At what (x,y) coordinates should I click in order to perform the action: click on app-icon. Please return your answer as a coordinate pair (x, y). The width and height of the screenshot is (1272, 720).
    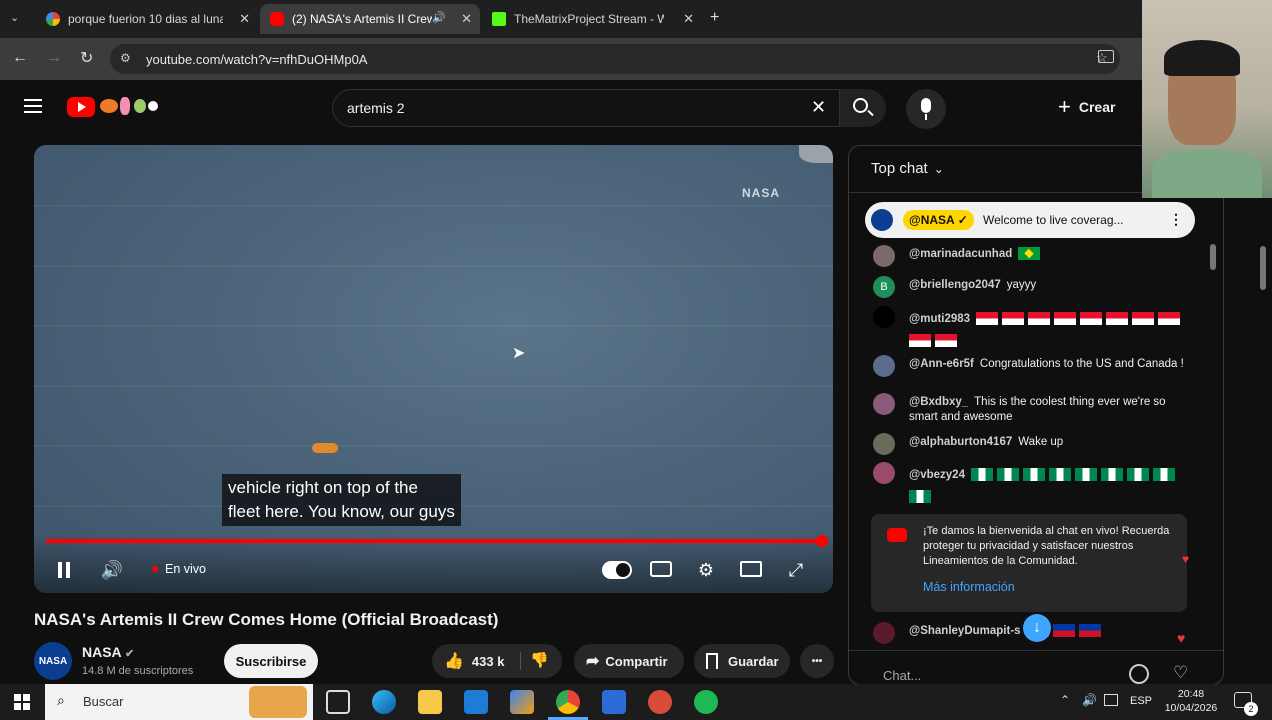
    Looking at the image, I should click on (660, 702).